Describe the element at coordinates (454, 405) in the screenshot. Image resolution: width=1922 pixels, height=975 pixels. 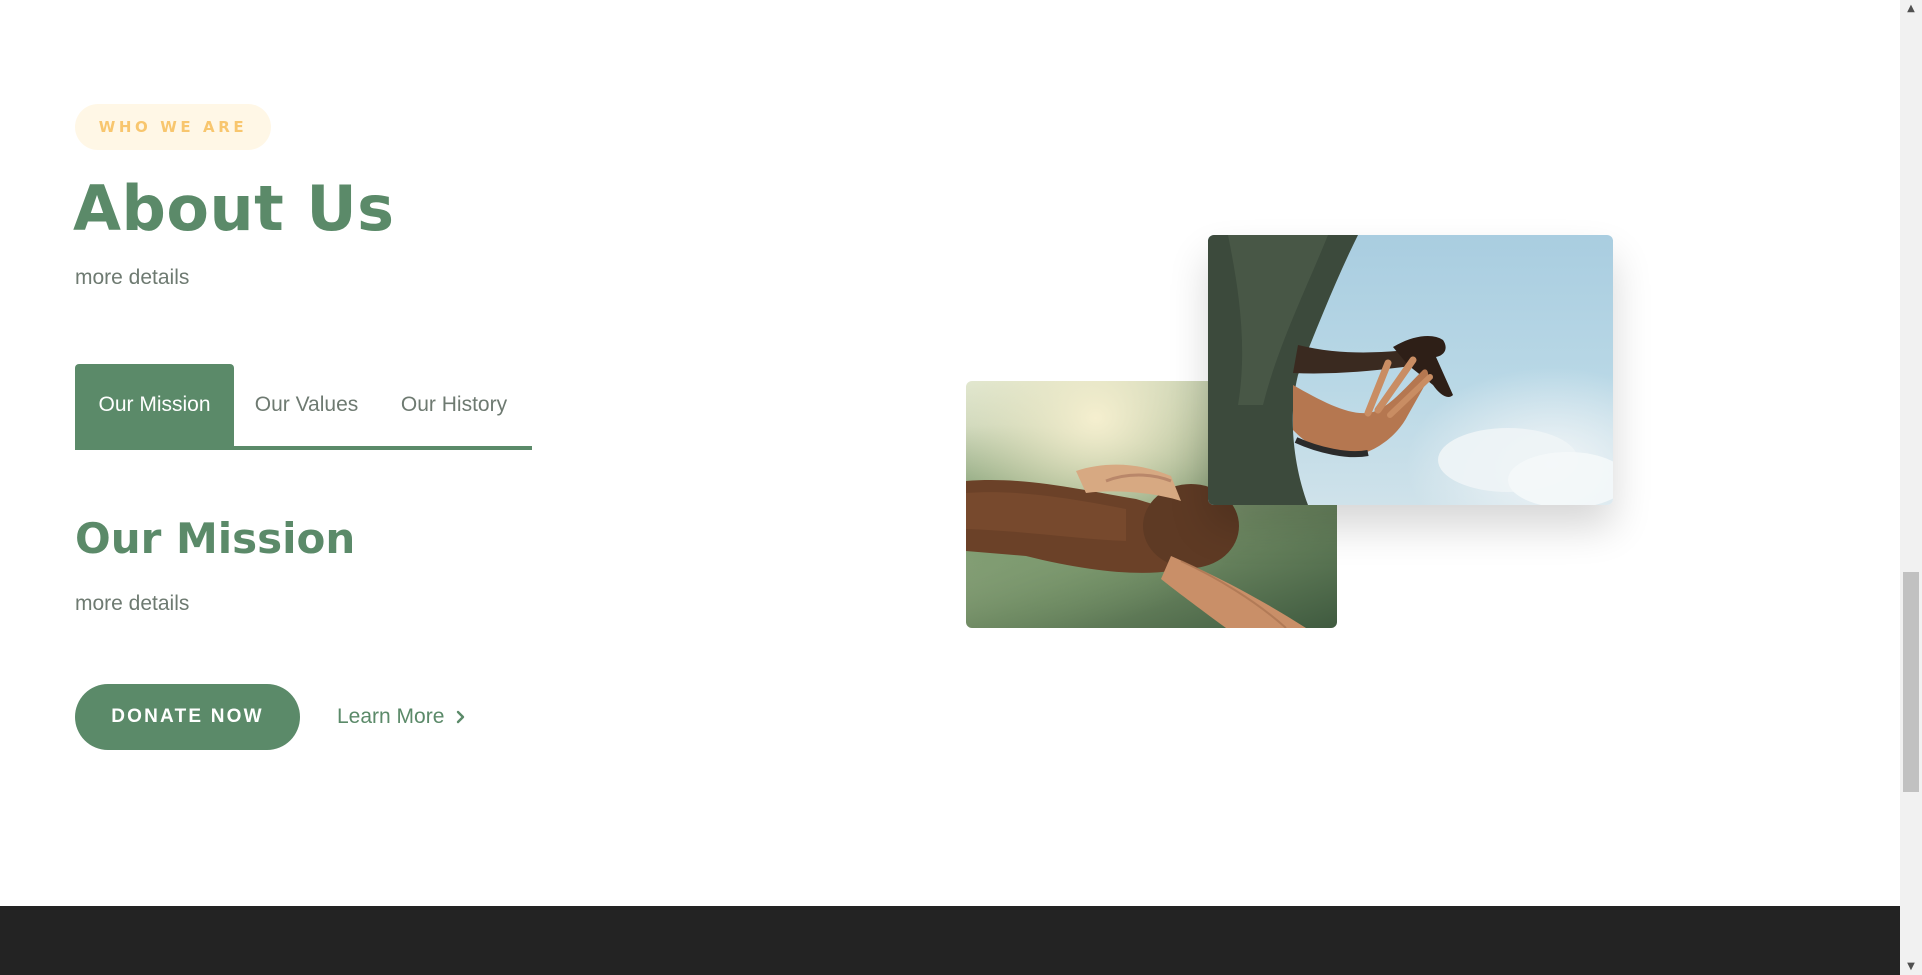
I see `tab-our-history: Our History` at that location.